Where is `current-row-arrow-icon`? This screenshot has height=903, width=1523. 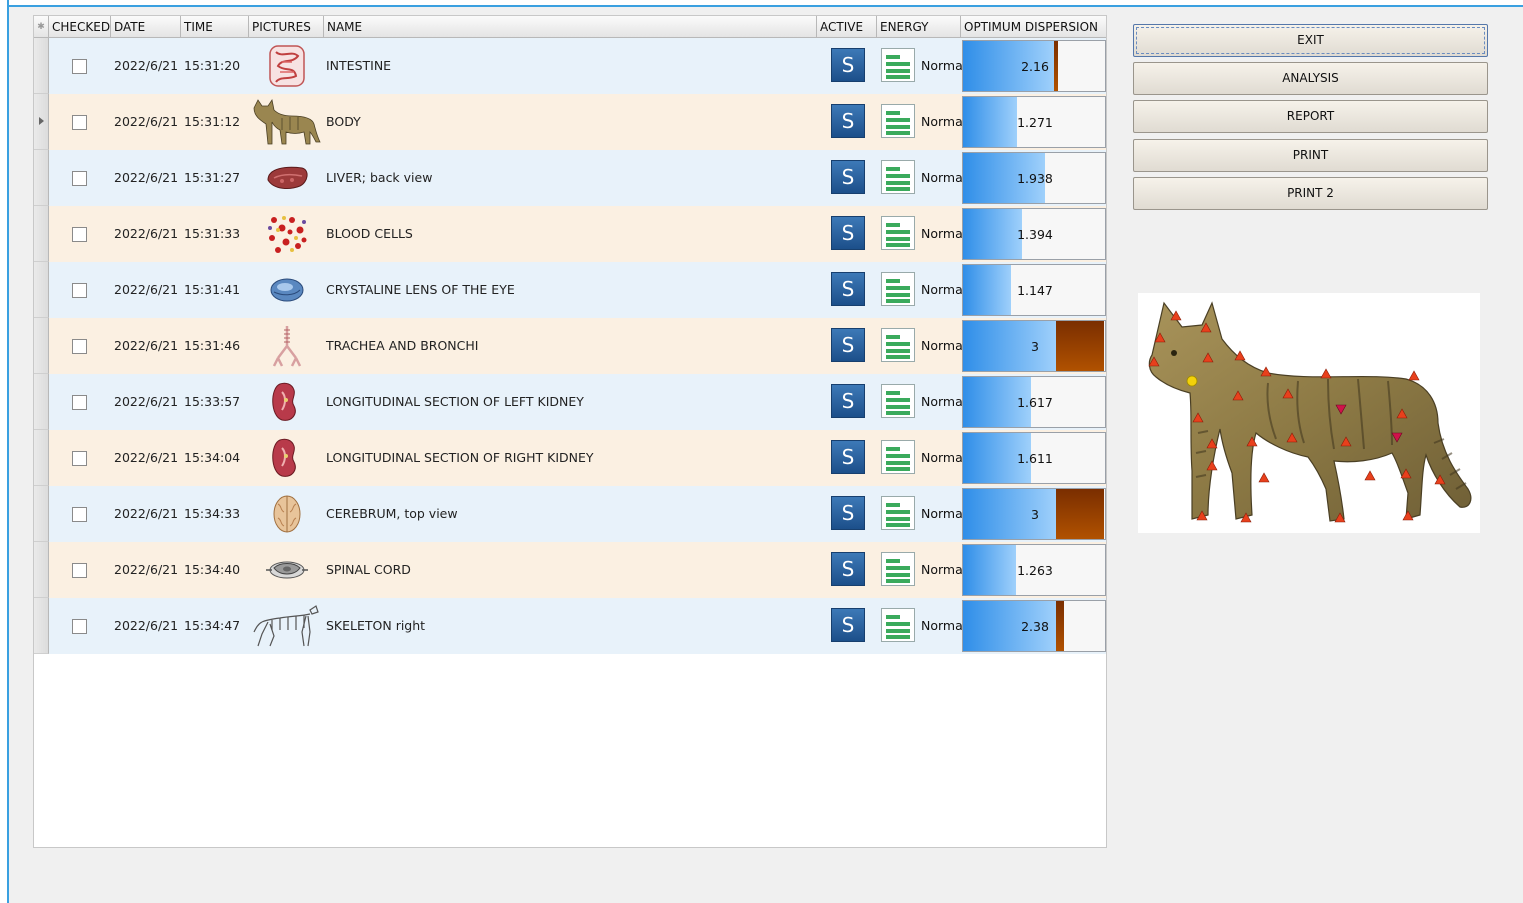
current-row-arrow-icon is located at coordinates (41, 121).